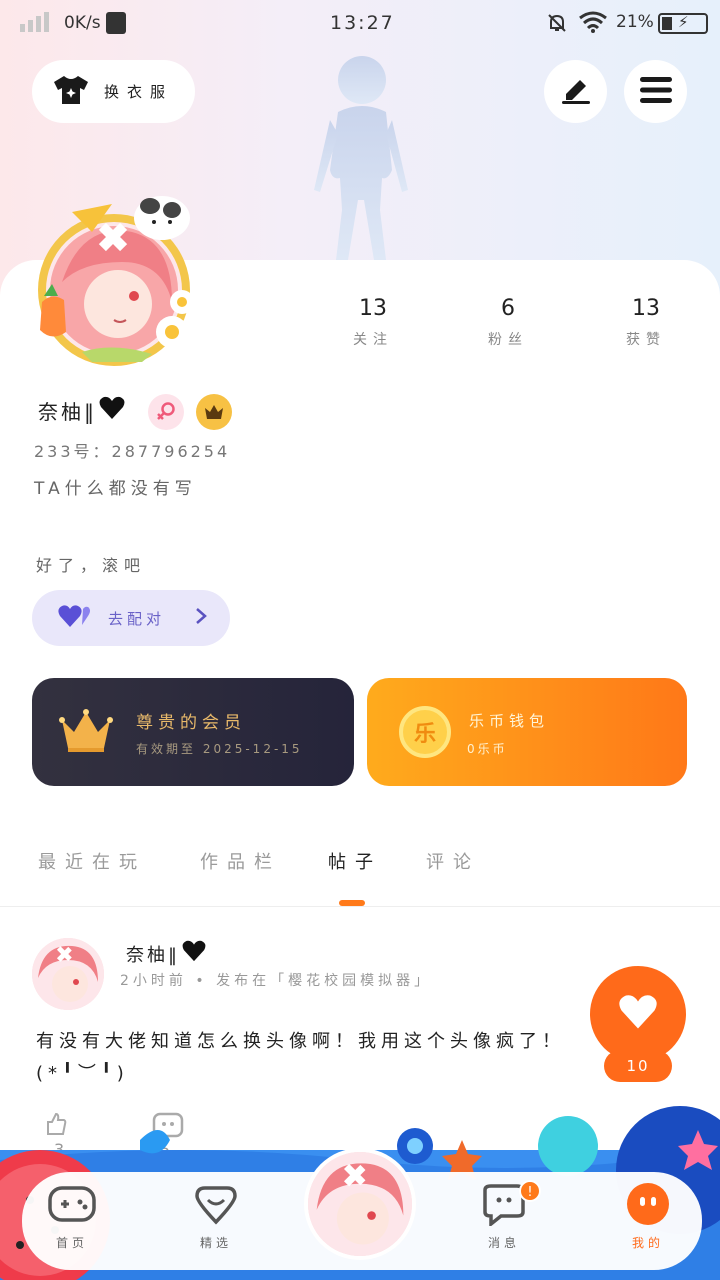 This screenshot has width=720, height=1280. I want to click on profile-face-icon, so click(648, 1206).